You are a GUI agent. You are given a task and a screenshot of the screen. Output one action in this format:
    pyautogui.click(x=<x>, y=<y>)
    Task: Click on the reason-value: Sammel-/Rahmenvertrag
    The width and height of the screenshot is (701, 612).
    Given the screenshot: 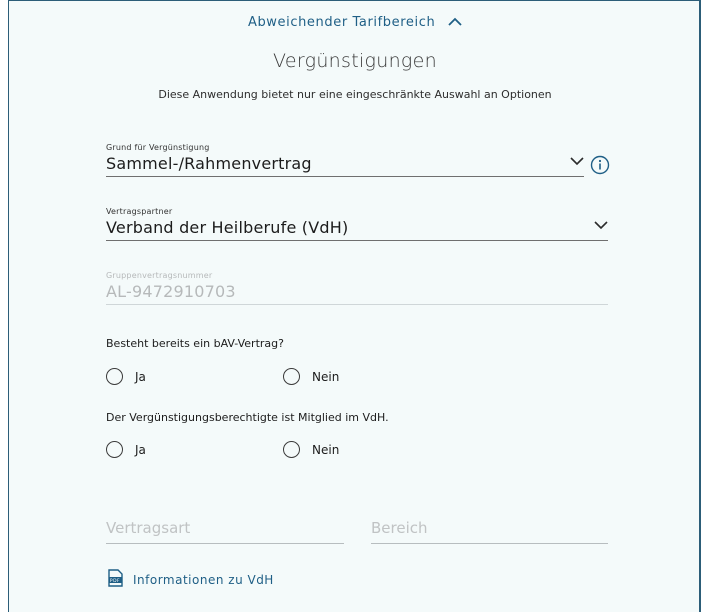 What is the action you would take?
    pyautogui.click(x=209, y=163)
    